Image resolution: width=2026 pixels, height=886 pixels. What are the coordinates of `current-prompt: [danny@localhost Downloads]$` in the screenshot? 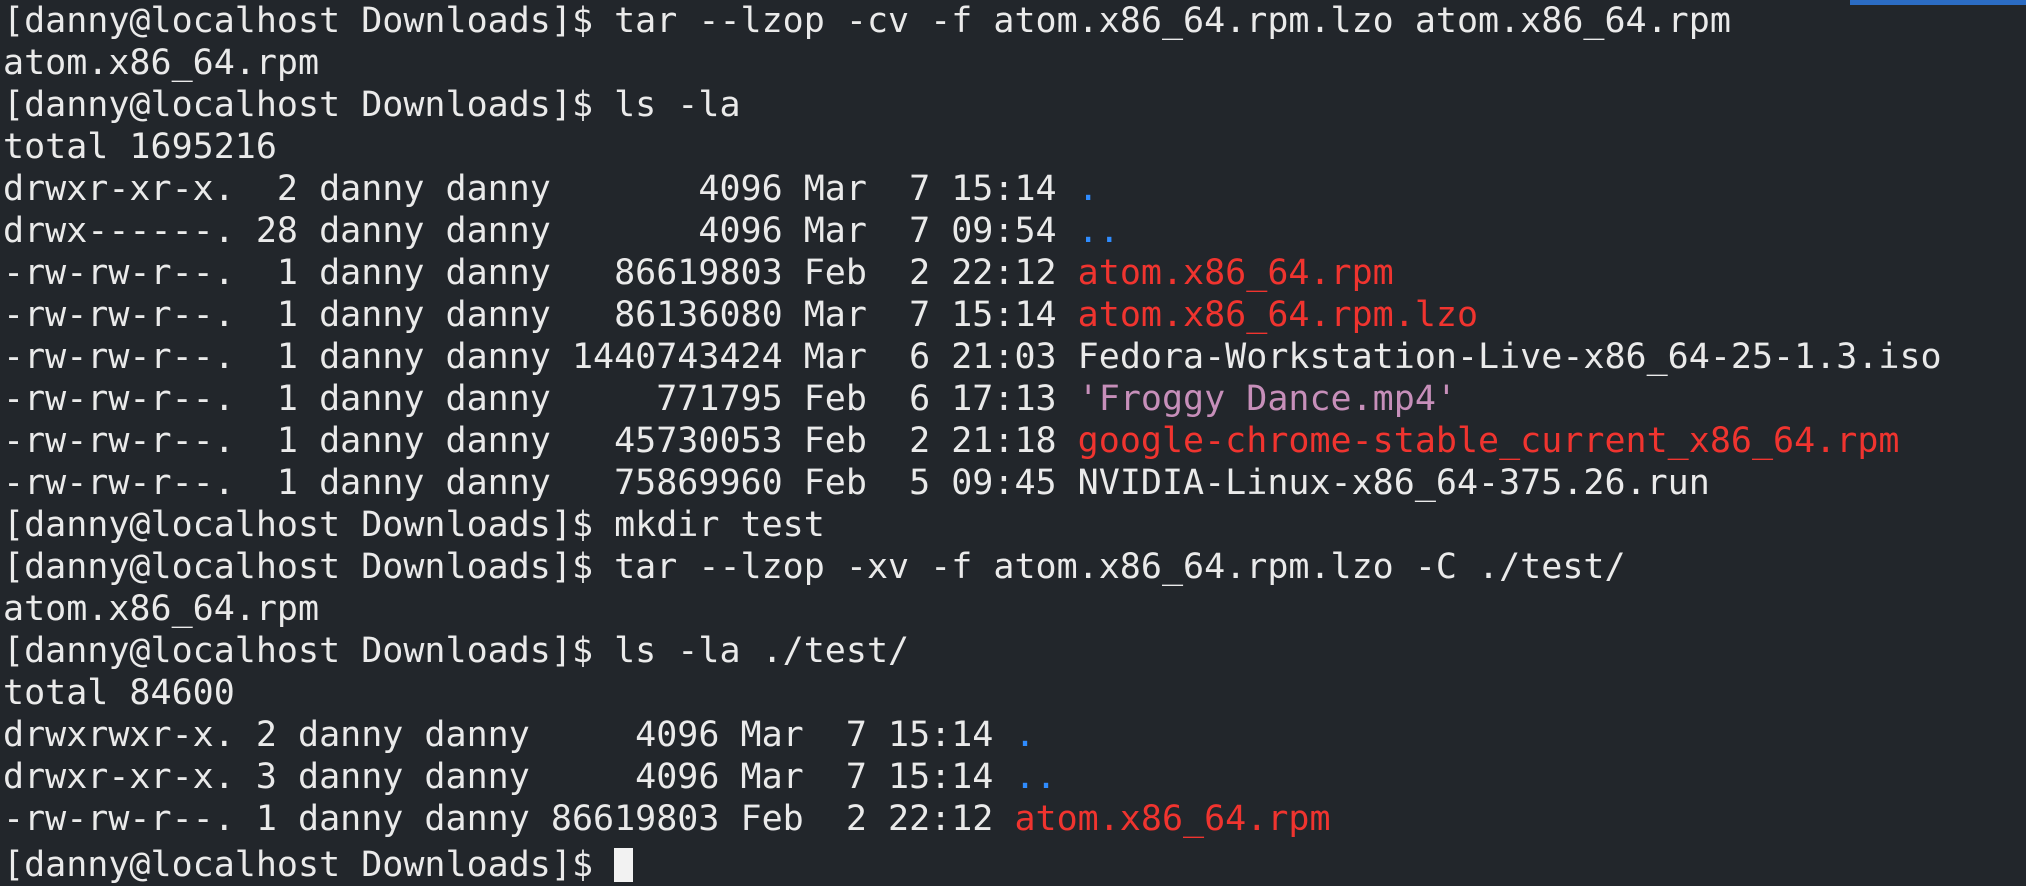 It's located at (309, 865).